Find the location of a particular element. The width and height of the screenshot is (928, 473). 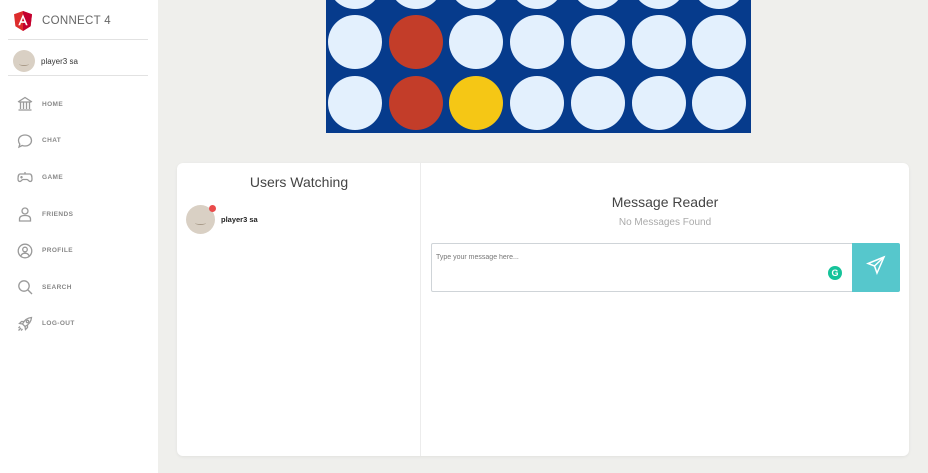

send-icon is located at coordinates (875, 267).